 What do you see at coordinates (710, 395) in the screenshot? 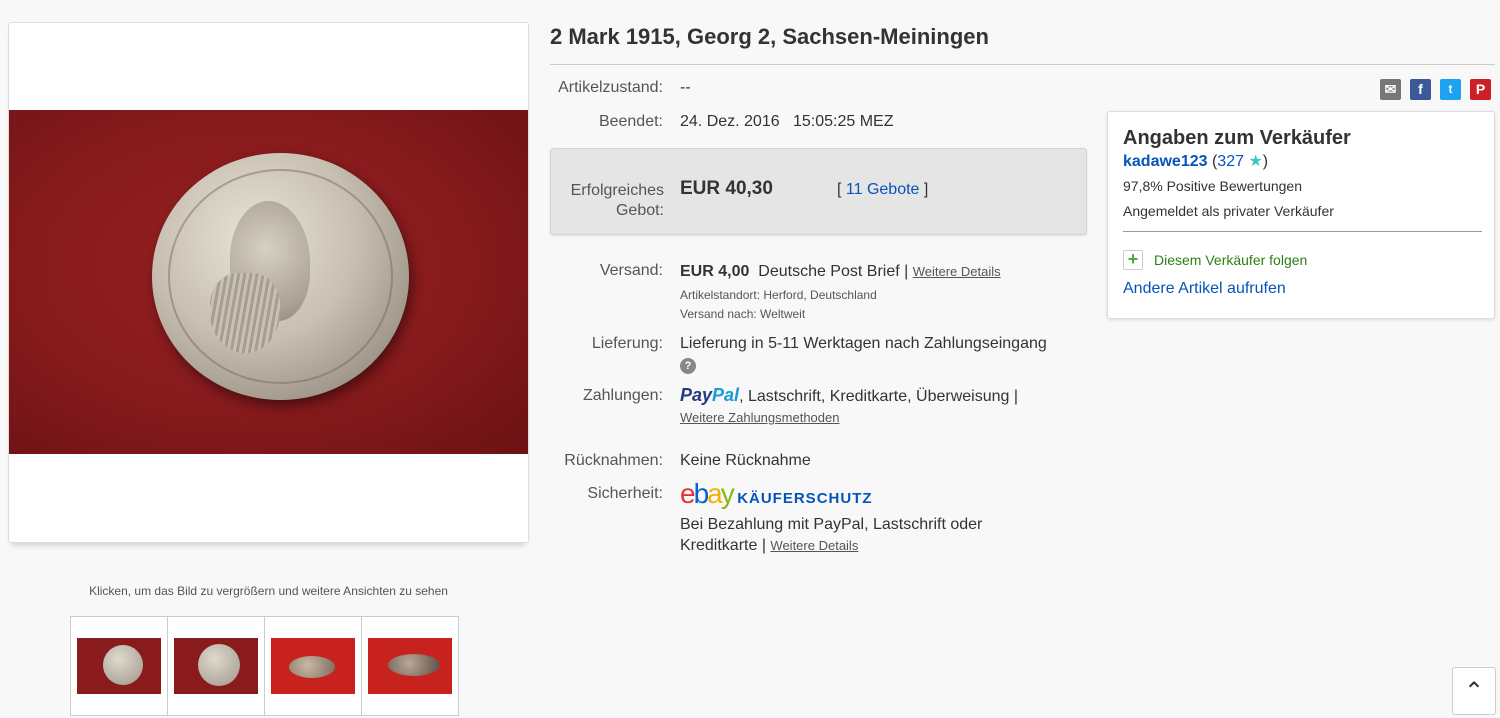
I see `paypal-logo: PayPal` at bounding box center [710, 395].